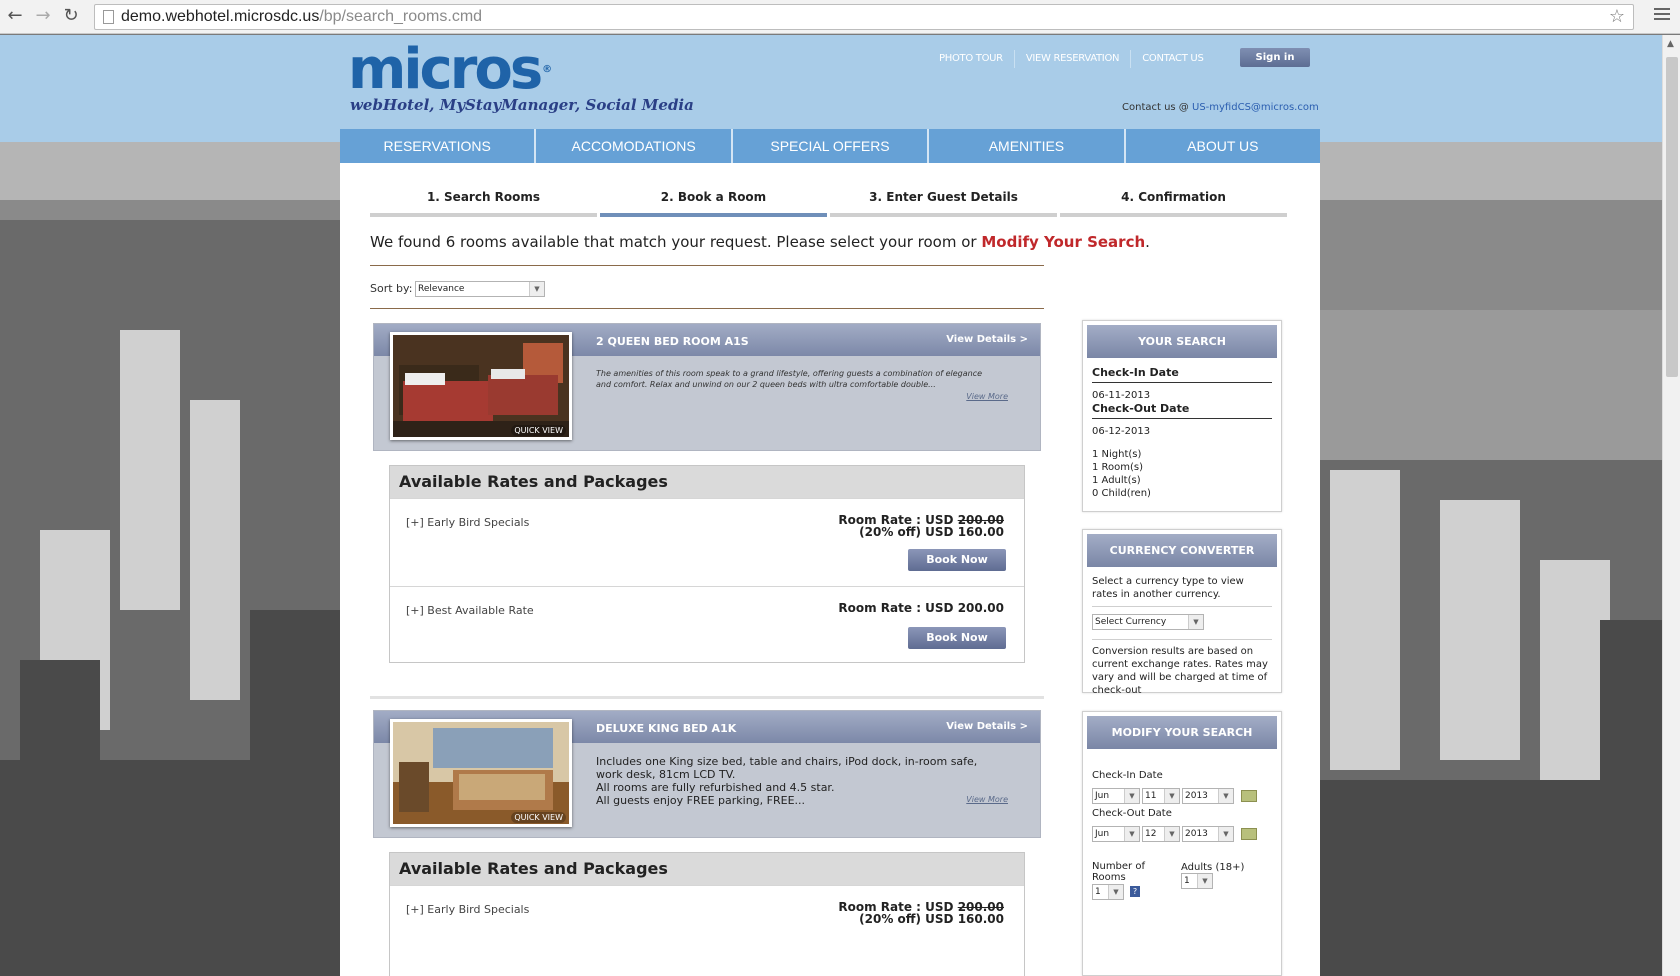  Describe the element at coordinates (1118, 467) in the screenshot. I see `rooms-count: 1 Room(s)` at that location.